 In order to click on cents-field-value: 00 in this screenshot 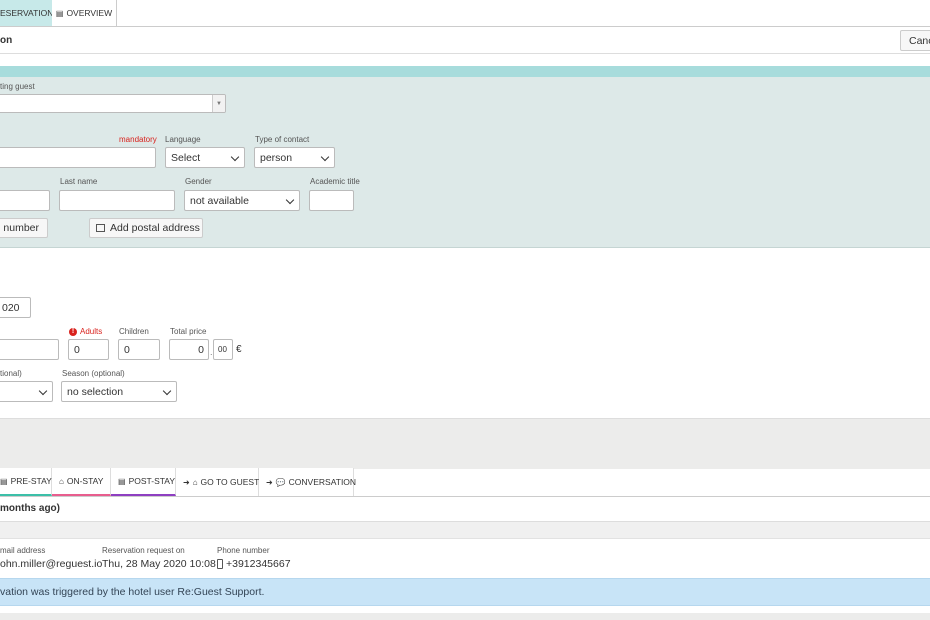, I will do `click(222, 349)`.